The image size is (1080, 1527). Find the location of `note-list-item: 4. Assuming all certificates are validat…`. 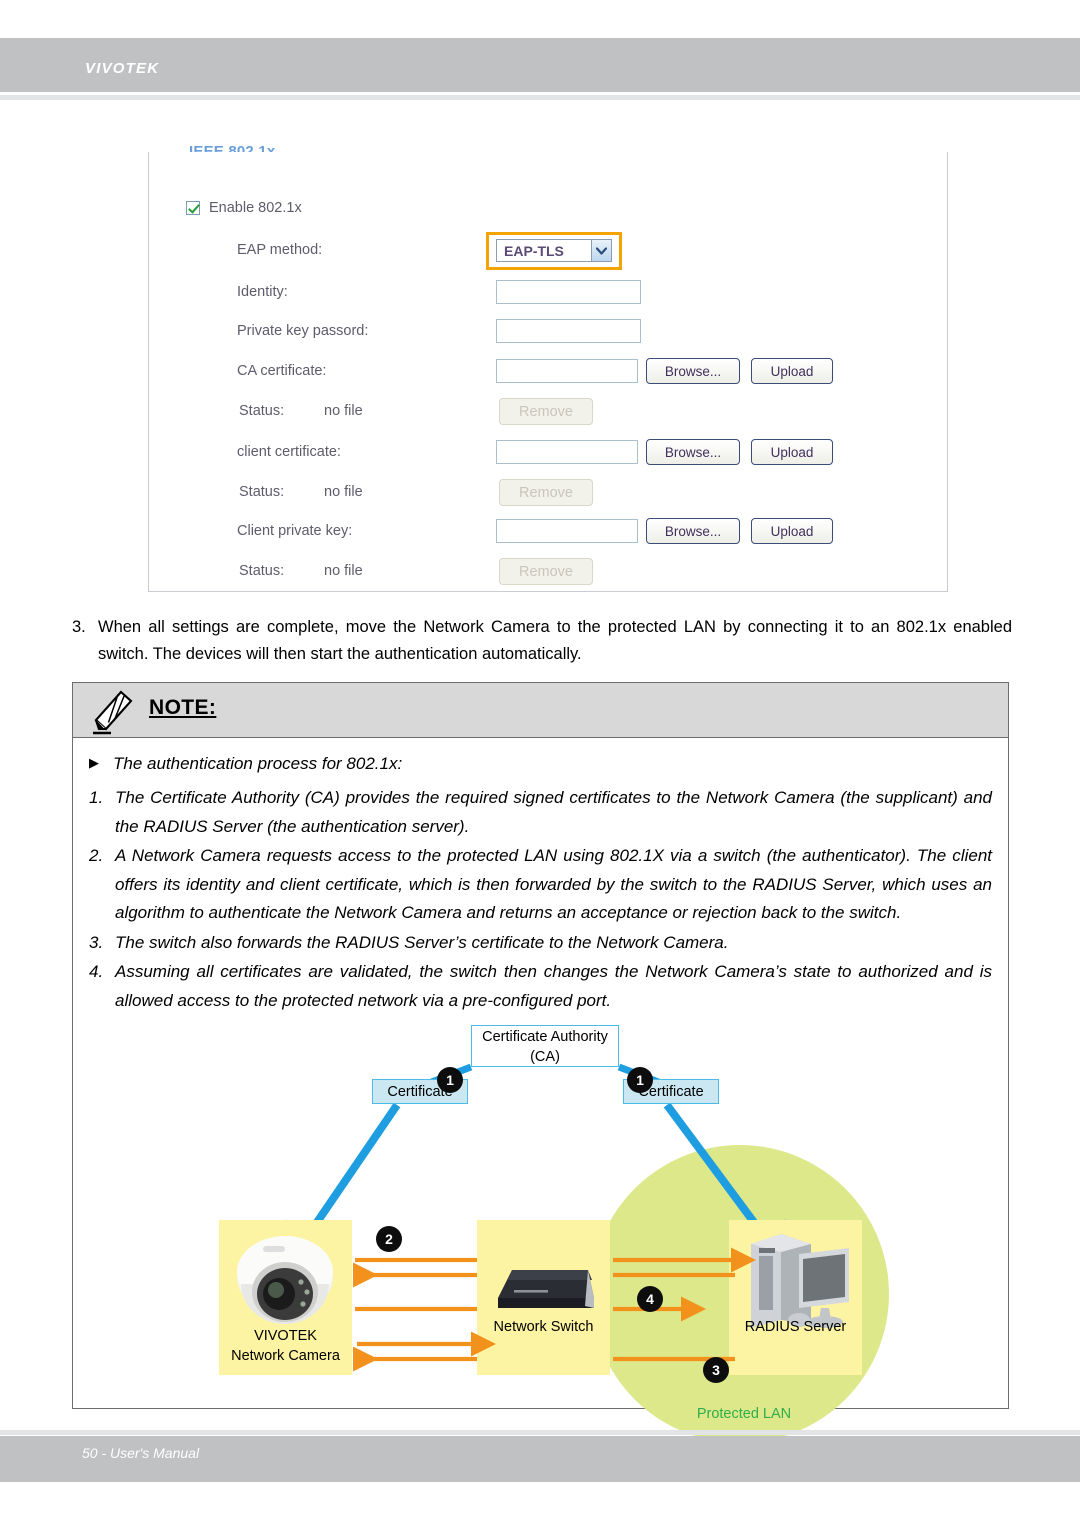

note-list-item: 4. Assuming all certificates are validat… is located at coordinates (540, 986).